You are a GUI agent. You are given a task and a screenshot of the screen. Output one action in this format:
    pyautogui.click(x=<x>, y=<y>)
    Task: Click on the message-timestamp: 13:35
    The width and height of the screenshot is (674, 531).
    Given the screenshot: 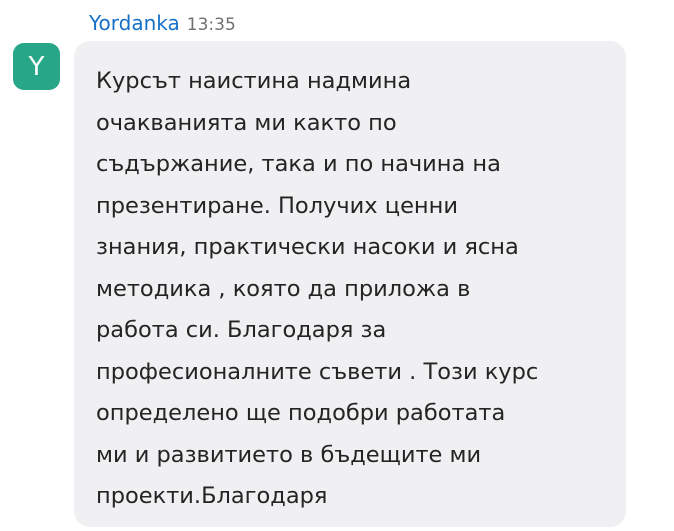 What is the action you would take?
    pyautogui.click(x=211, y=25)
    